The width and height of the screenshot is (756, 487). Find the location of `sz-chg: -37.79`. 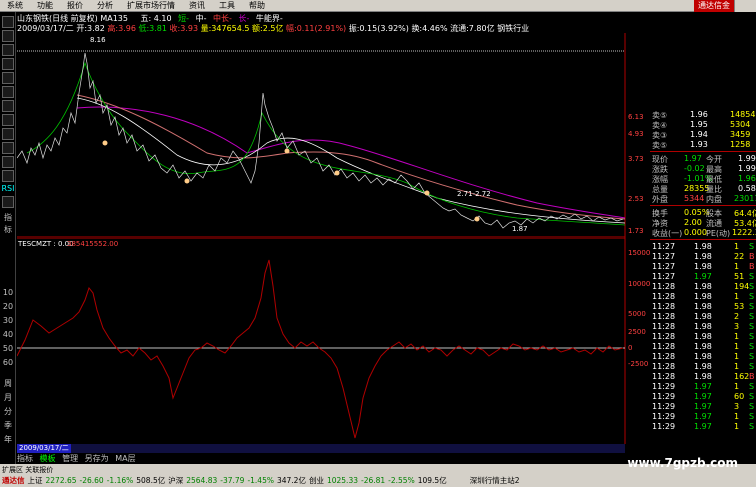

sz-chg: -37.79 is located at coordinates (232, 480).